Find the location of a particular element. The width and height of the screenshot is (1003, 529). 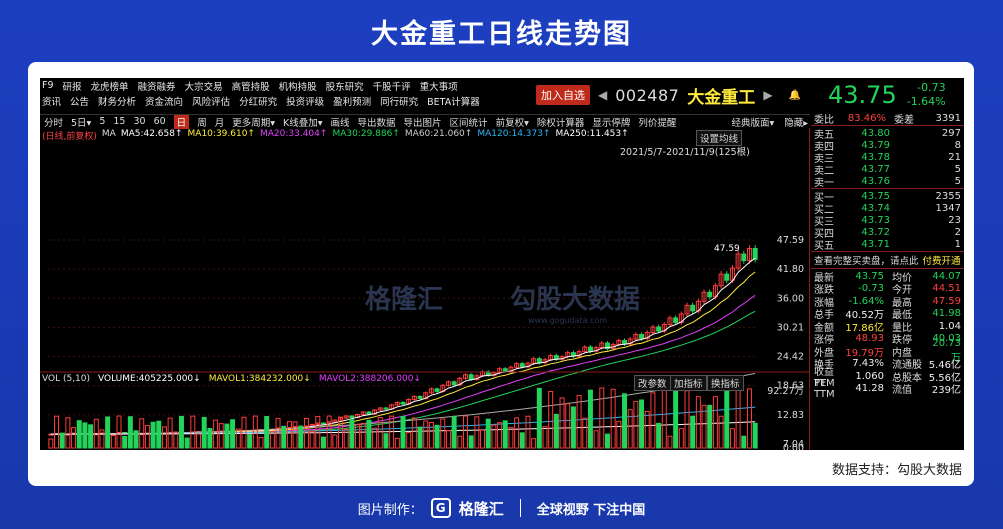

legend-entry: MA10:39.610↑ is located at coordinates (221, 134).